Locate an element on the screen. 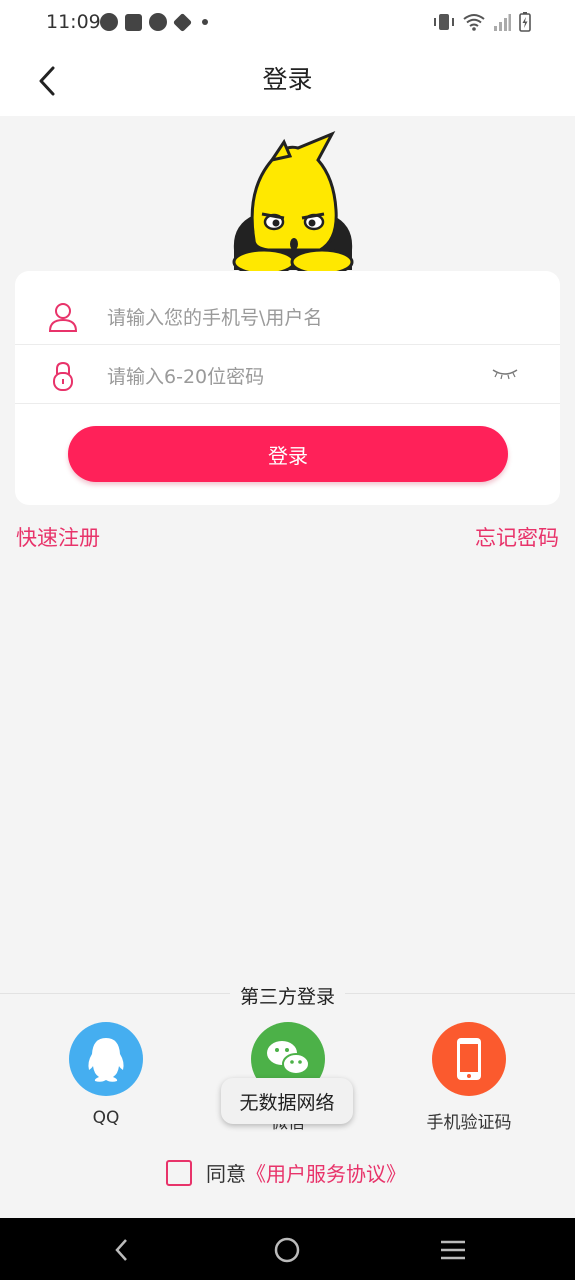  username-field: 请输入您的手机号\用户名 is located at coordinates (287, 316).